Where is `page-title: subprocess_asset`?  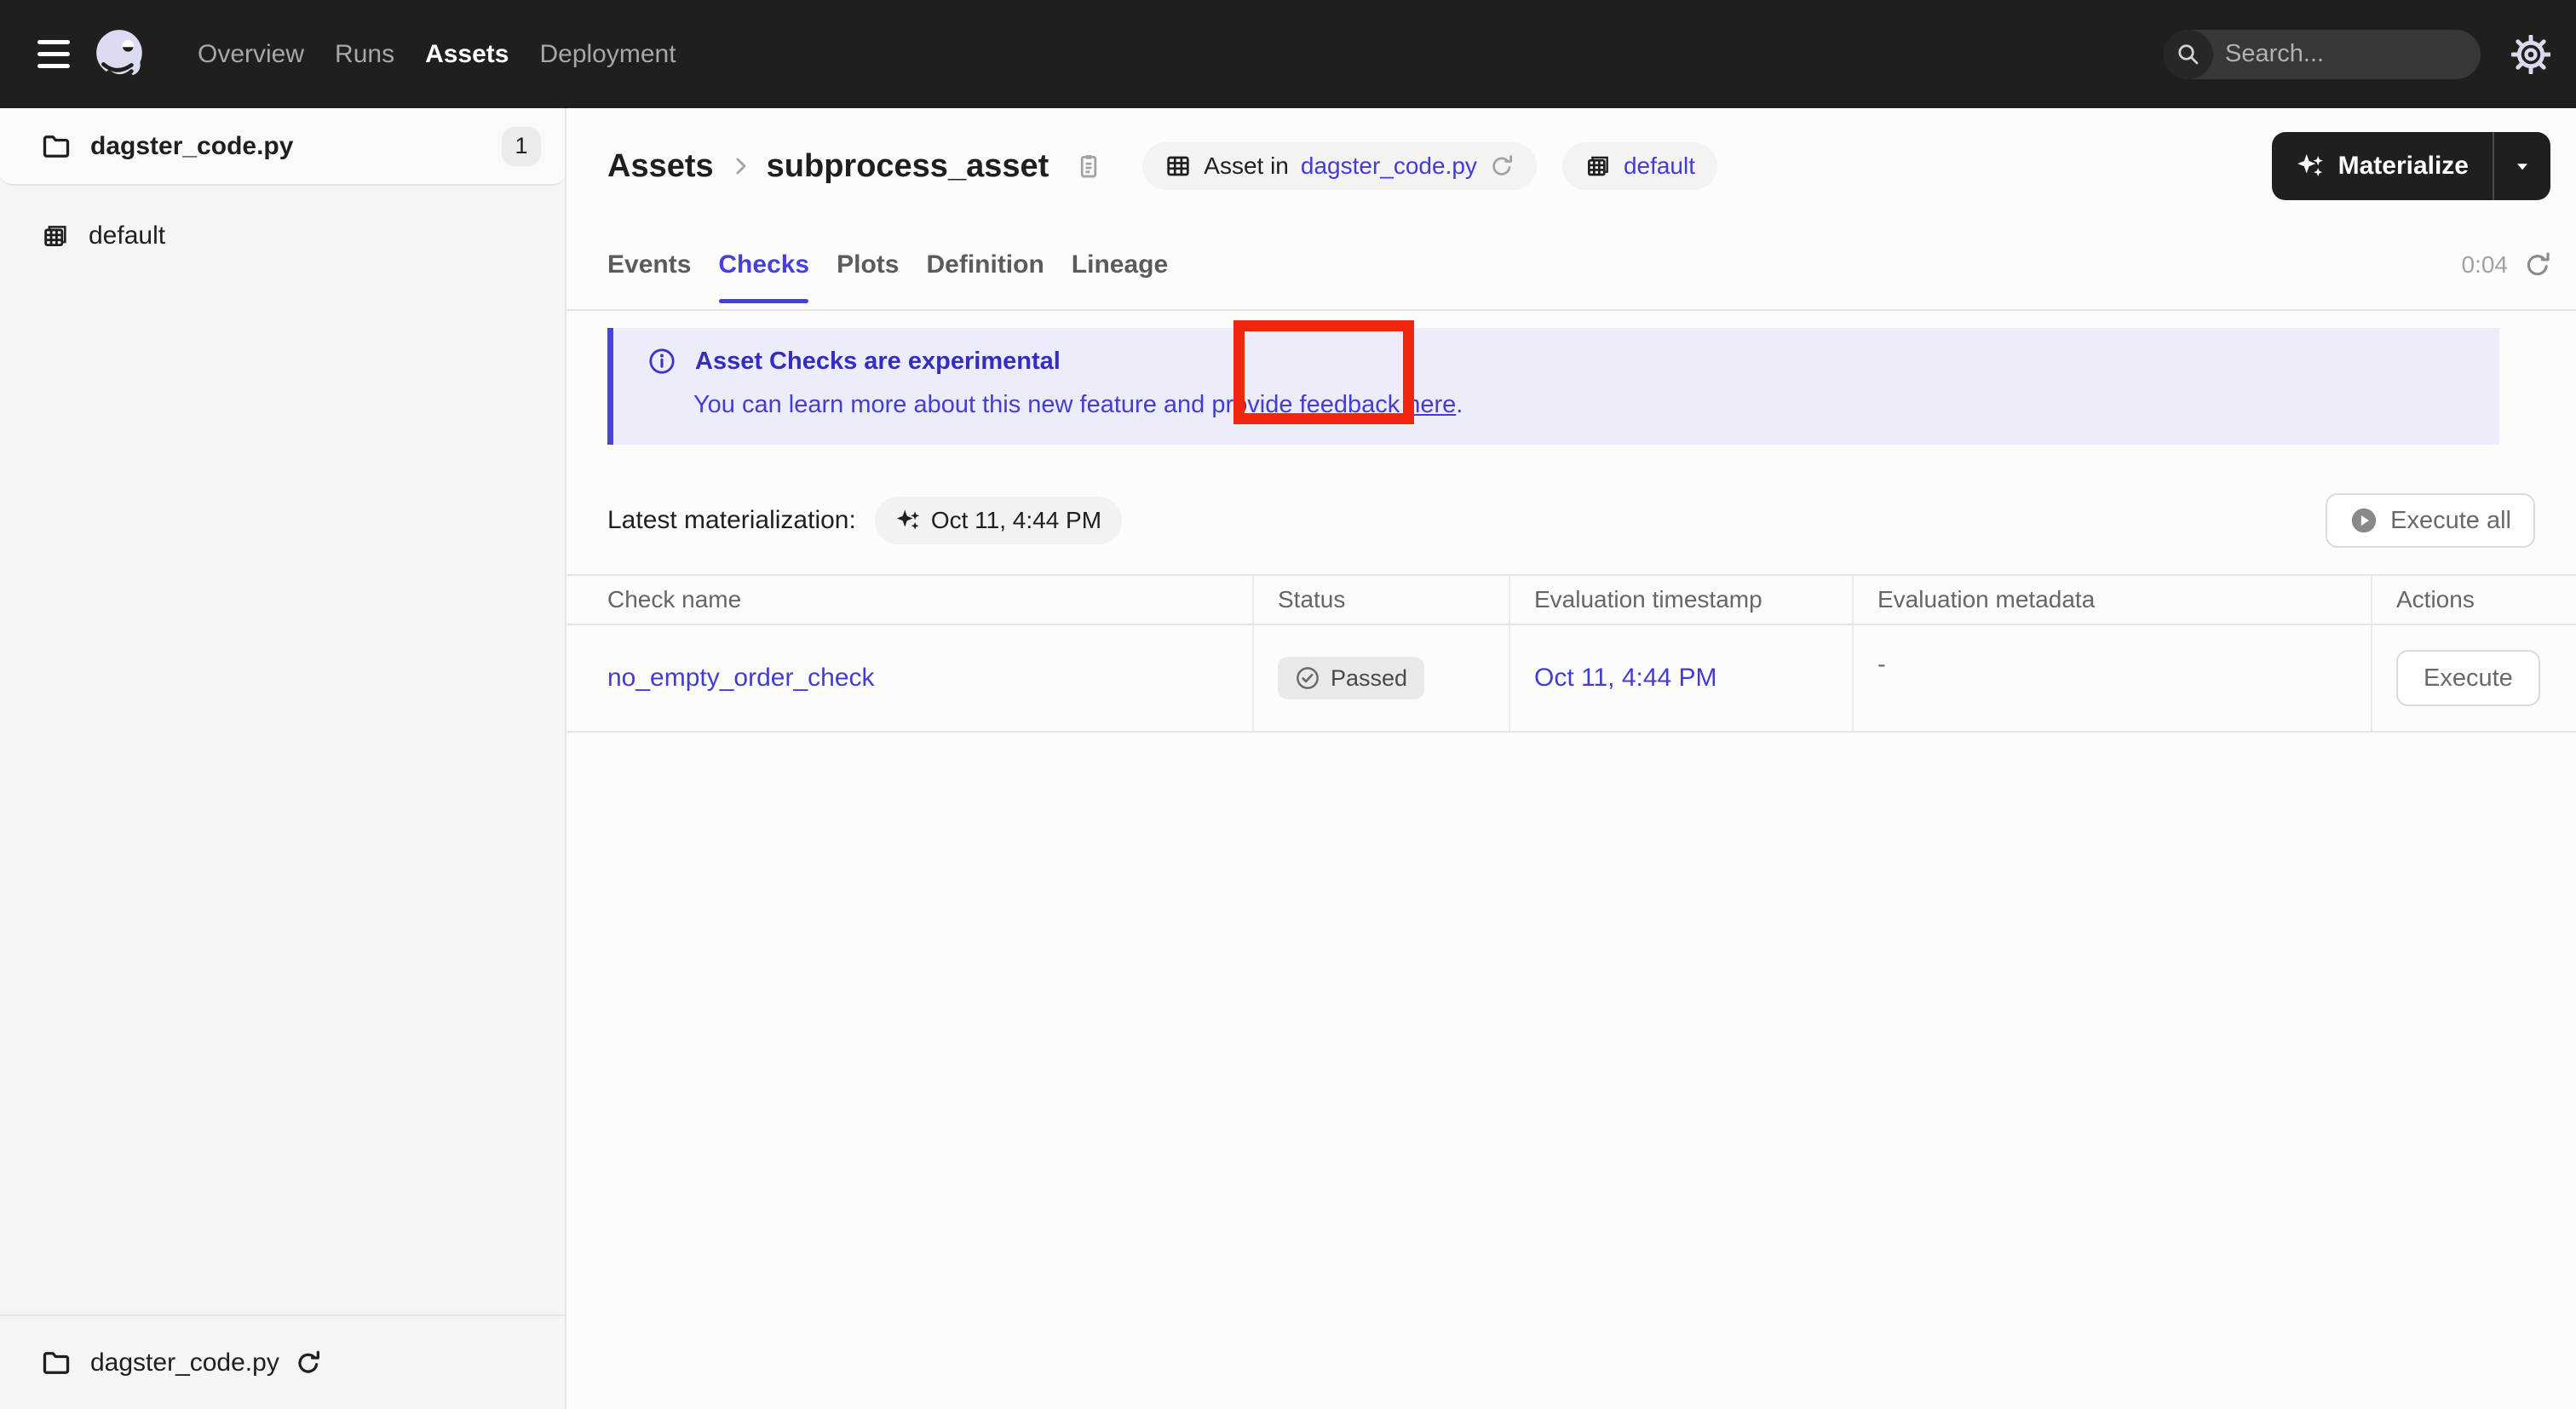
page-title: subprocess_asset is located at coordinates (907, 165).